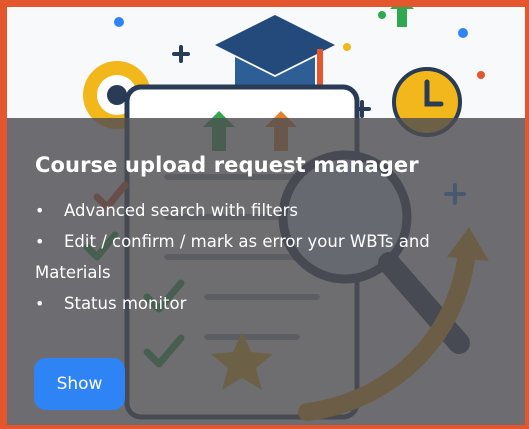 The image size is (529, 429). Describe the element at coordinates (79, 384) in the screenshot. I see `show-button: Show` at that location.